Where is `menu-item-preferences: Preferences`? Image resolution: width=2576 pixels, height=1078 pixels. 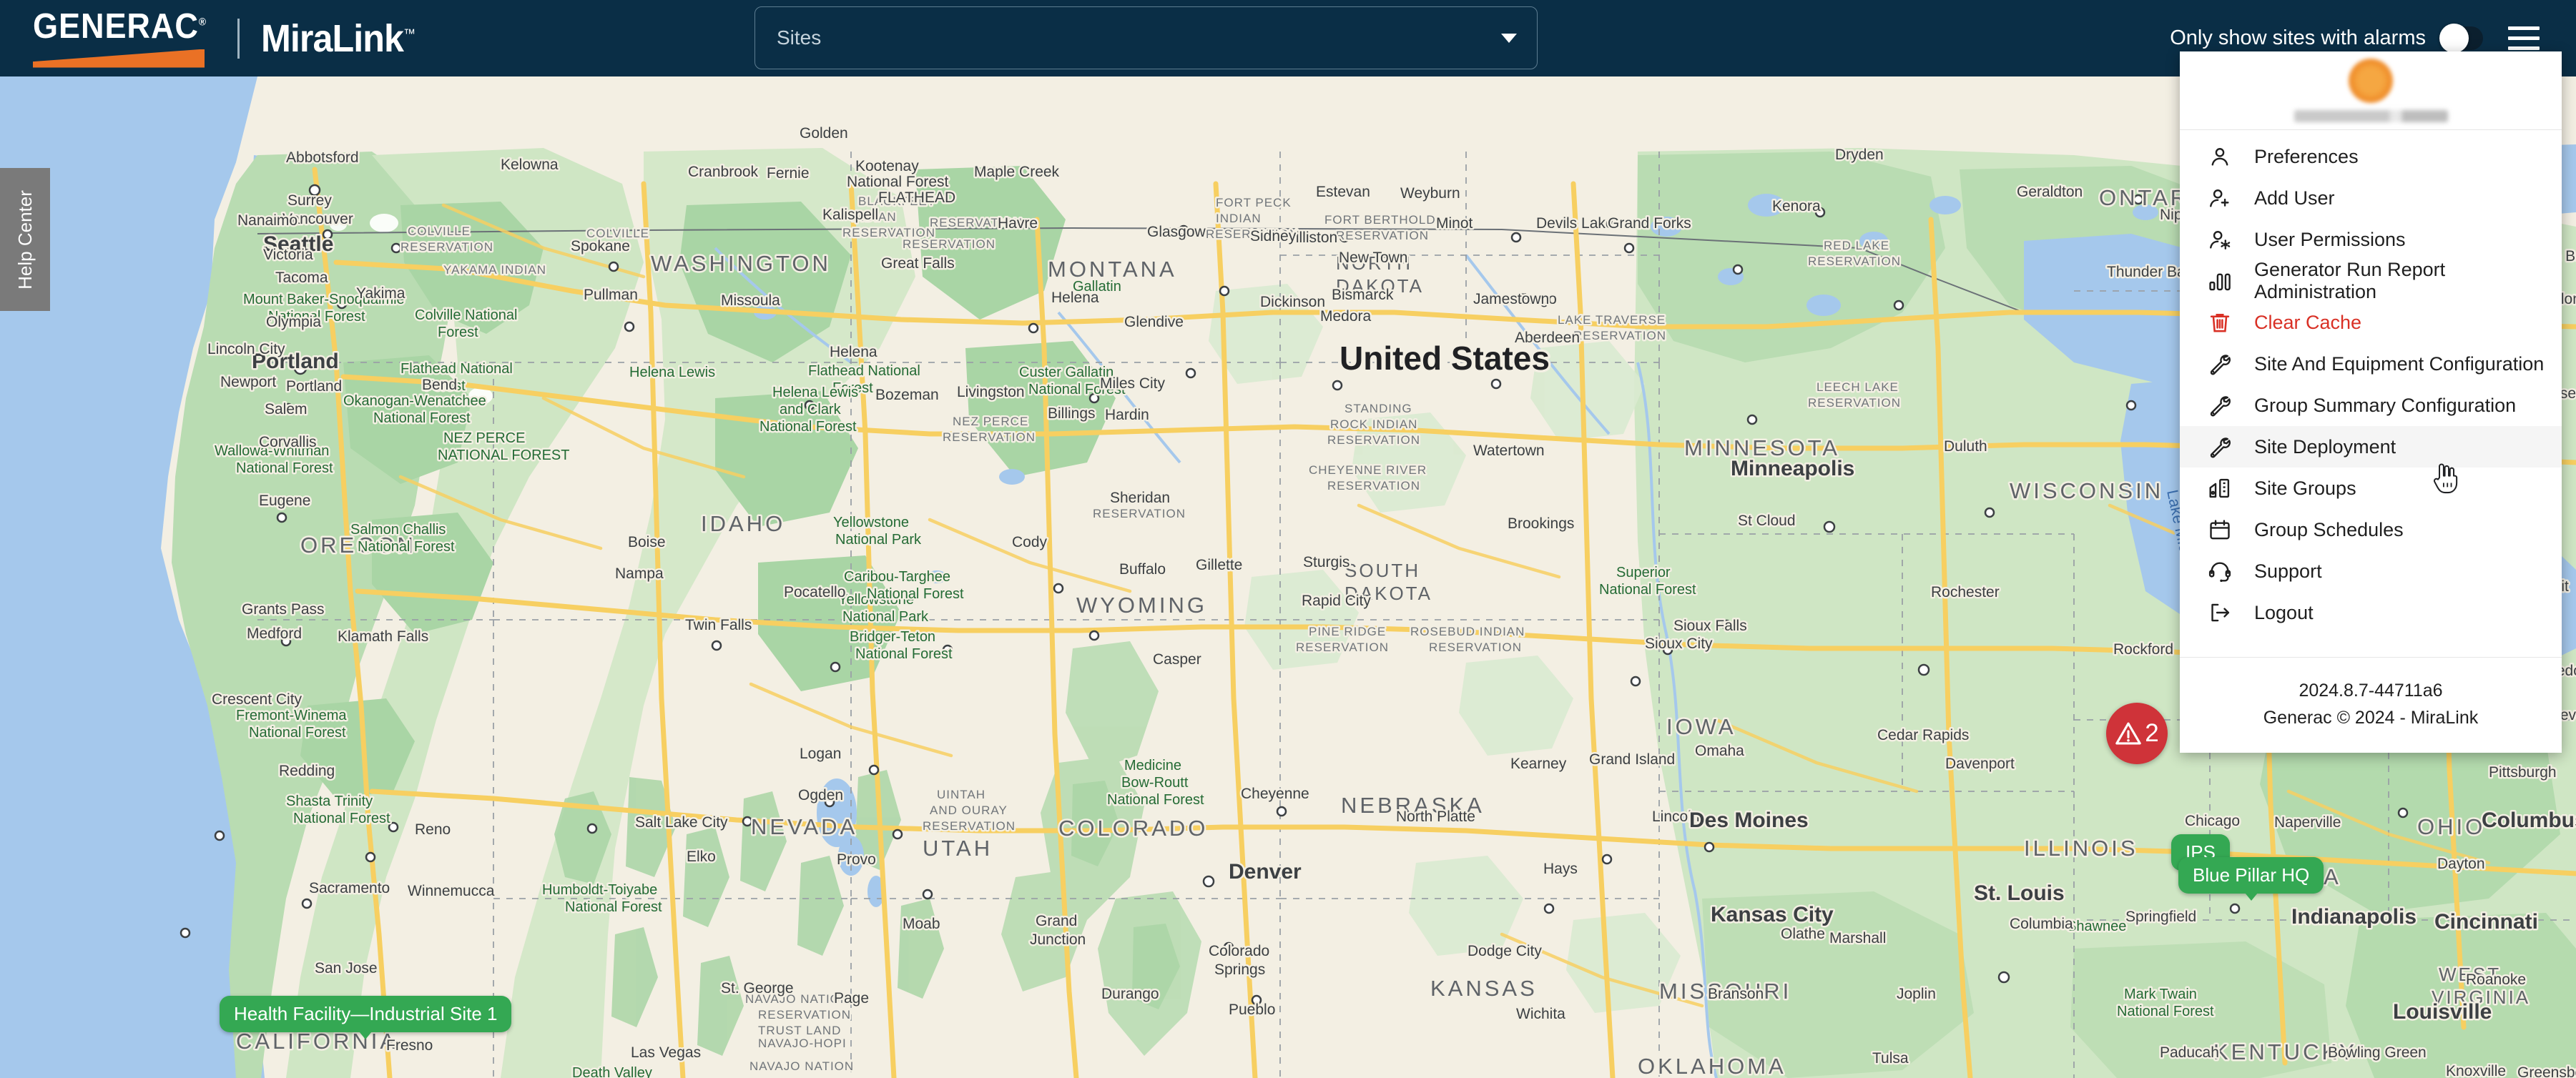 menu-item-preferences: Preferences is located at coordinates (2371, 156).